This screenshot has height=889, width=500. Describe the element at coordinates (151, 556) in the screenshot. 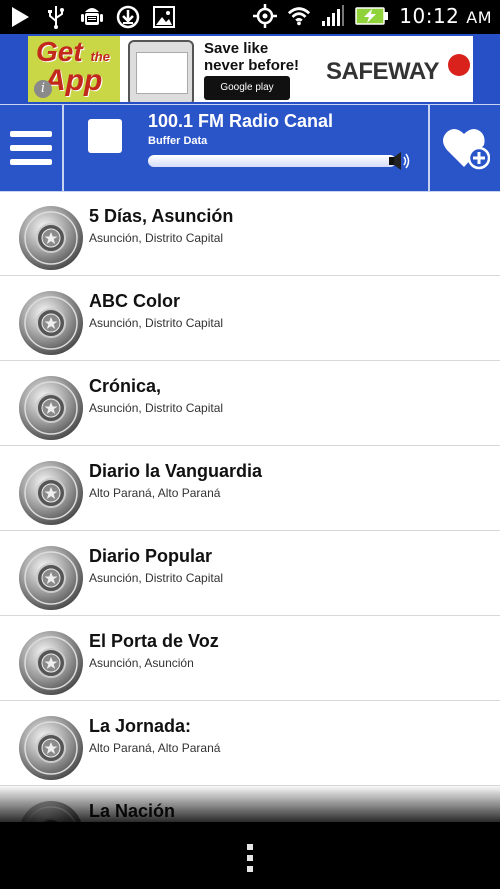

I see `station-name: Diario Popular` at that location.